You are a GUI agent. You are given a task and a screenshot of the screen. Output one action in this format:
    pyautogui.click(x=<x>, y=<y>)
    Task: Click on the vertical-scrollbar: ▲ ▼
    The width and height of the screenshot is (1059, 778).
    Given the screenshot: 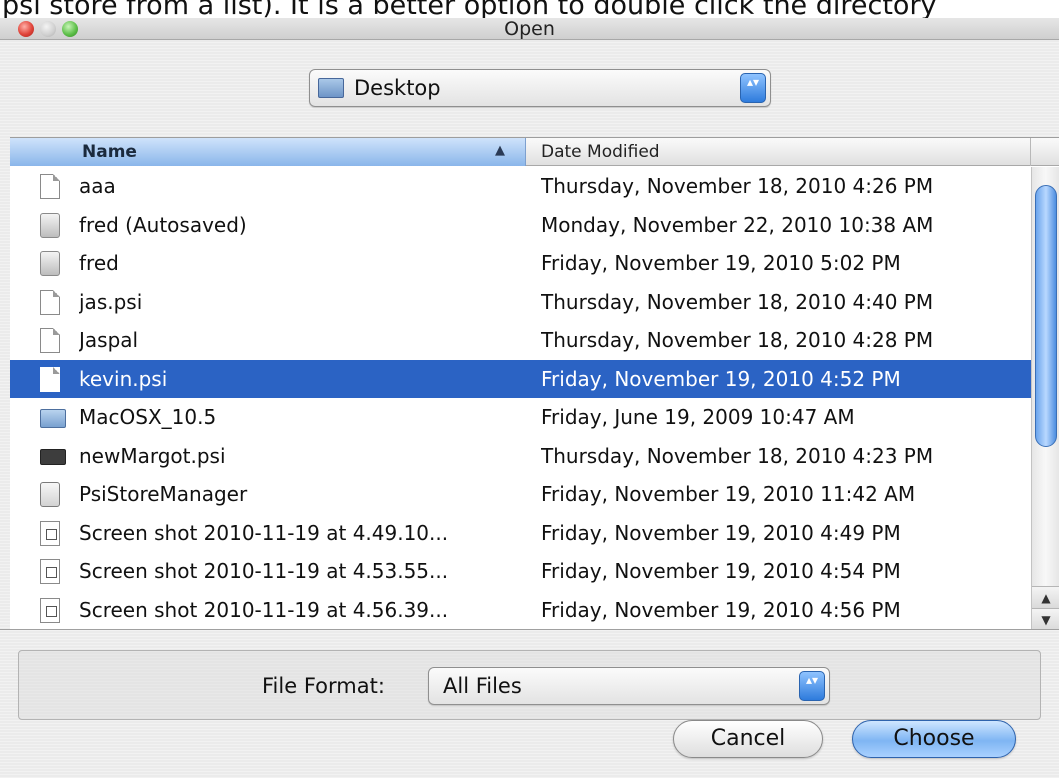 What is the action you would take?
    pyautogui.click(x=1045, y=398)
    